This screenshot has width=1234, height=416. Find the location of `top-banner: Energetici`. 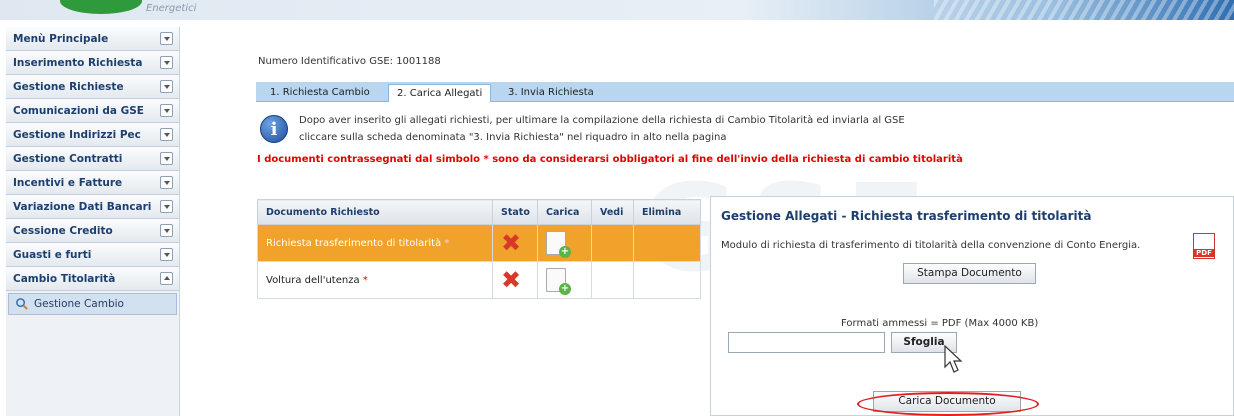

top-banner: Energetici is located at coordinates (617, 10).